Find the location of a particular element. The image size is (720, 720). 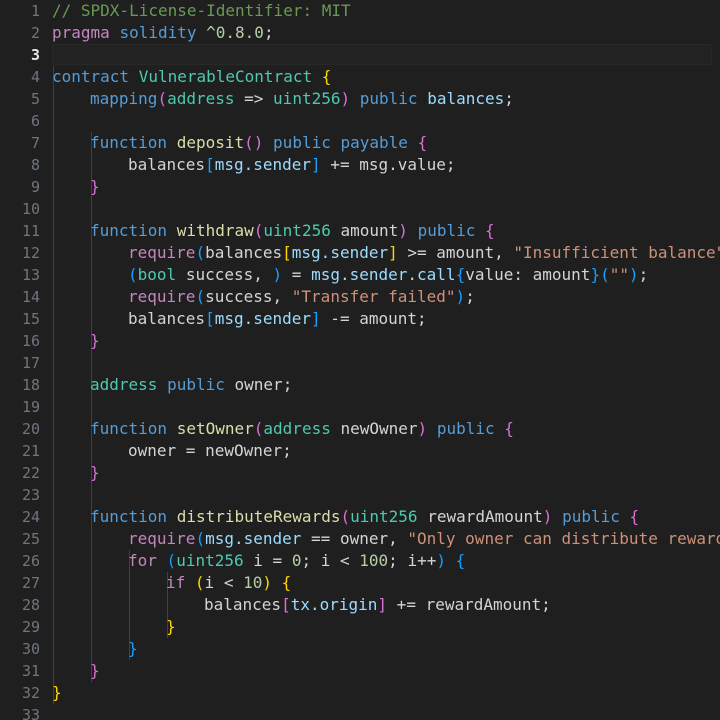

code-token: balances is located at coordinates (243, 604).